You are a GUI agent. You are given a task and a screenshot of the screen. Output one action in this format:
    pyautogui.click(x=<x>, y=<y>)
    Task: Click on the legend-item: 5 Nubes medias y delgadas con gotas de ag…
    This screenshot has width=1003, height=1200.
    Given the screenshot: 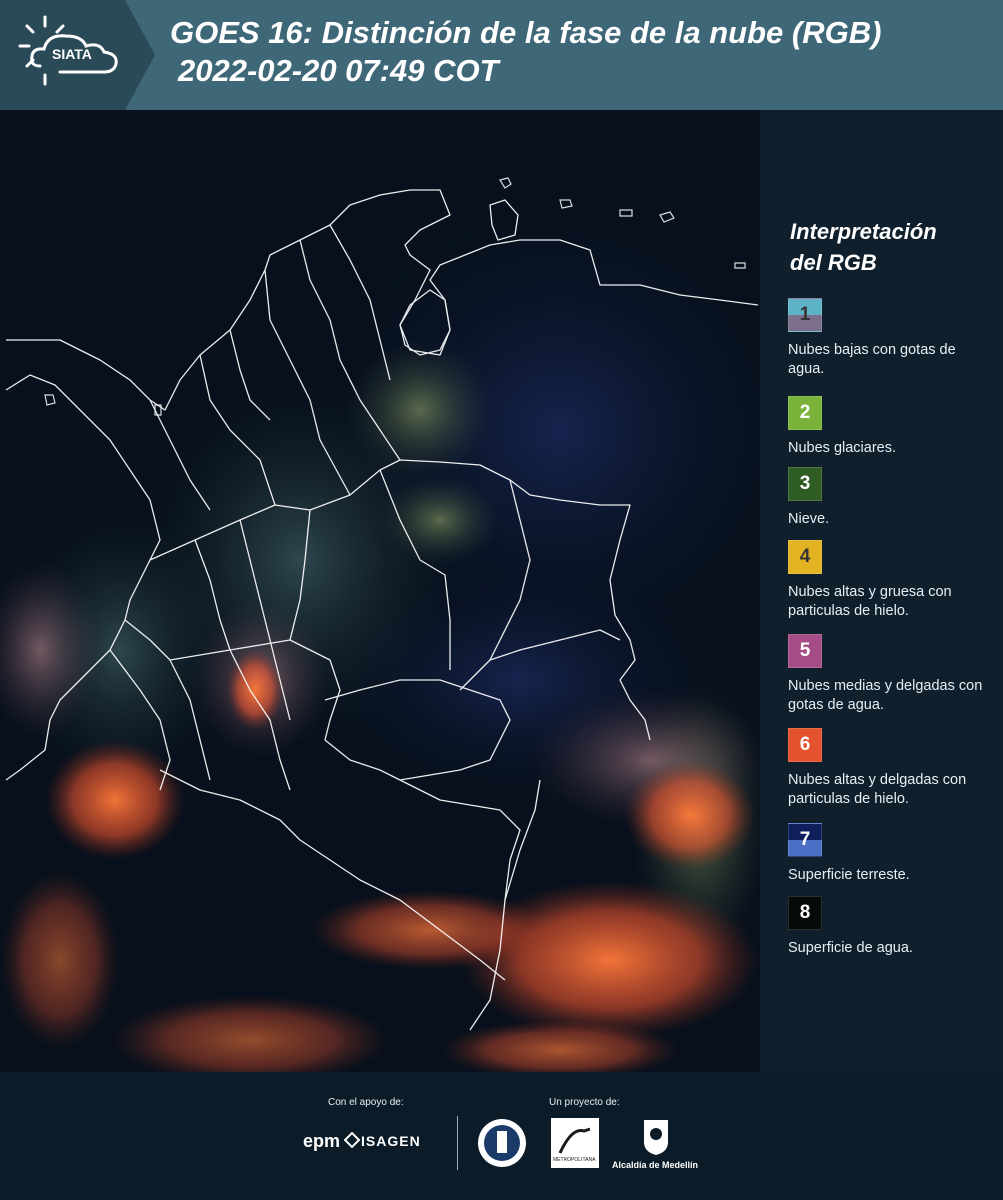 What is the action you would take?
    pyautogui.click(x=890, y=674)
    